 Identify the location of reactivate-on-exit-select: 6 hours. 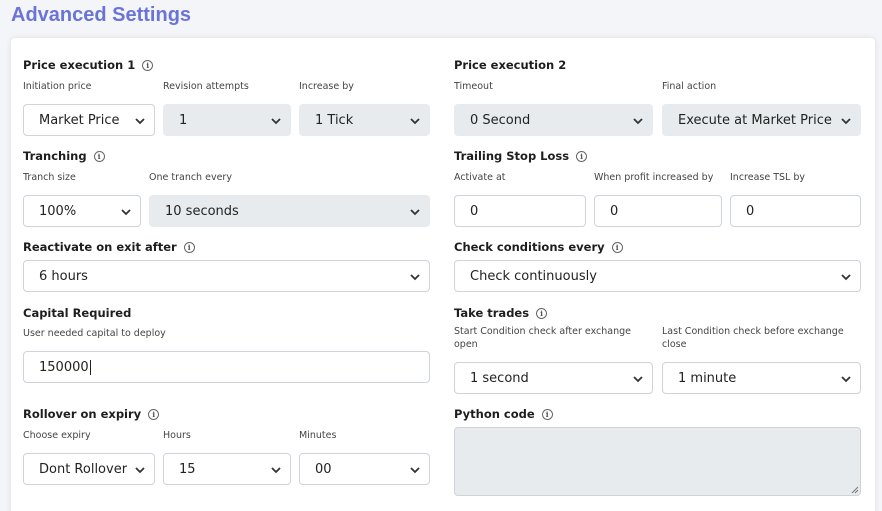
(226, 276).